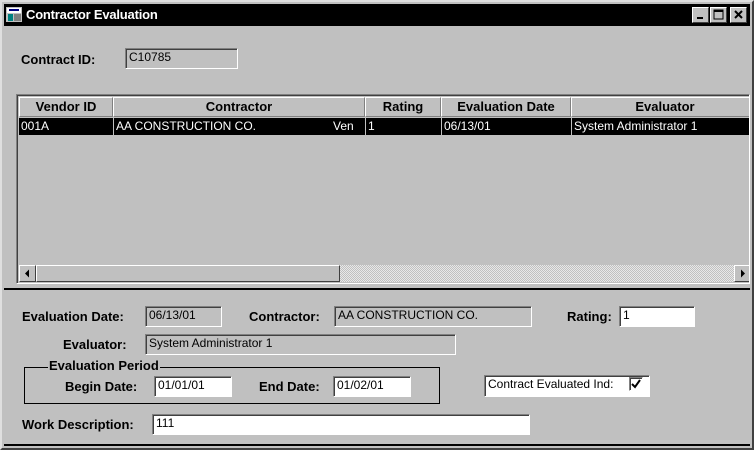 The width and height of the screenshot is (754, 450). I want to click on horizontal-scrollbar, so click(384, 273).